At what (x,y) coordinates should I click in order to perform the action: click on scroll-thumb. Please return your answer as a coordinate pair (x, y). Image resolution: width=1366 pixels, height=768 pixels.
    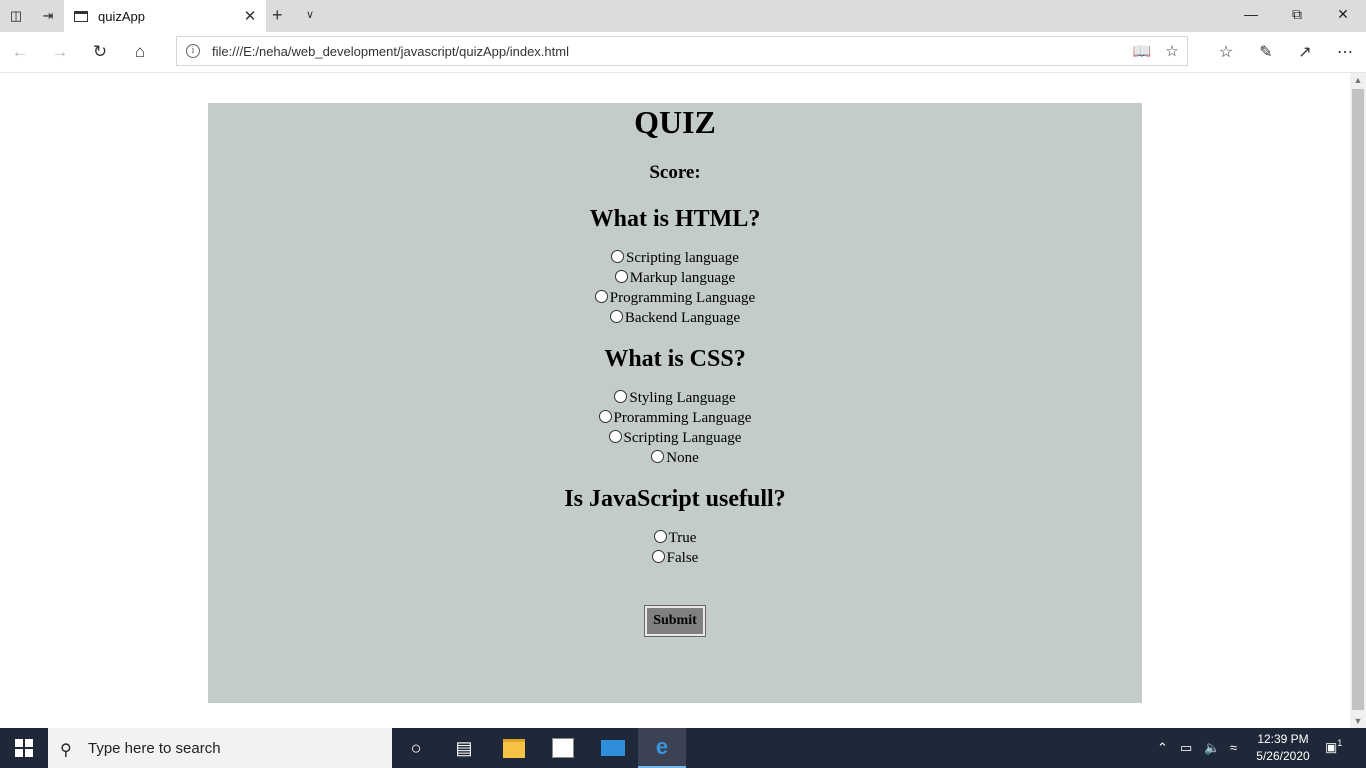
    Looking at the image, I should click on (1358, 399).